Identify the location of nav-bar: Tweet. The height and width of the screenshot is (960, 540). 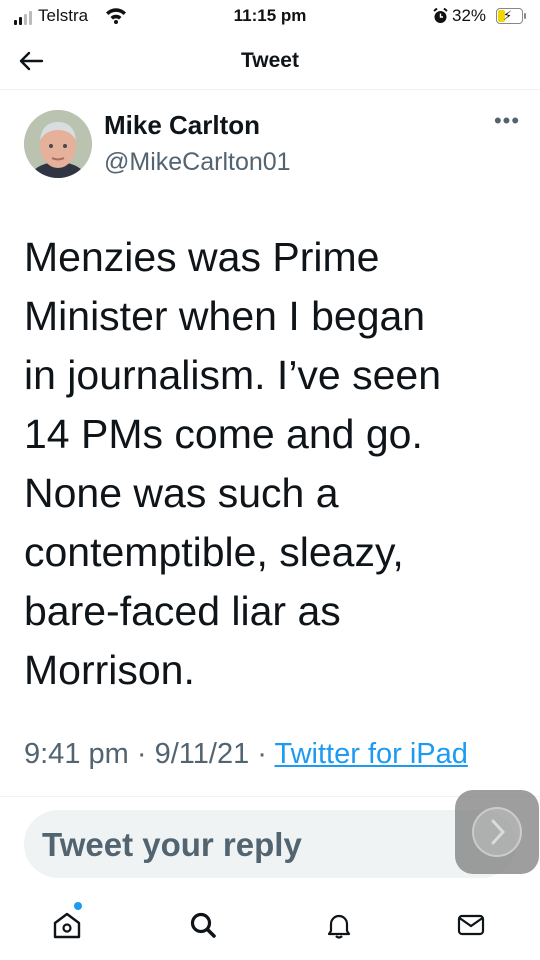
(270, 62).